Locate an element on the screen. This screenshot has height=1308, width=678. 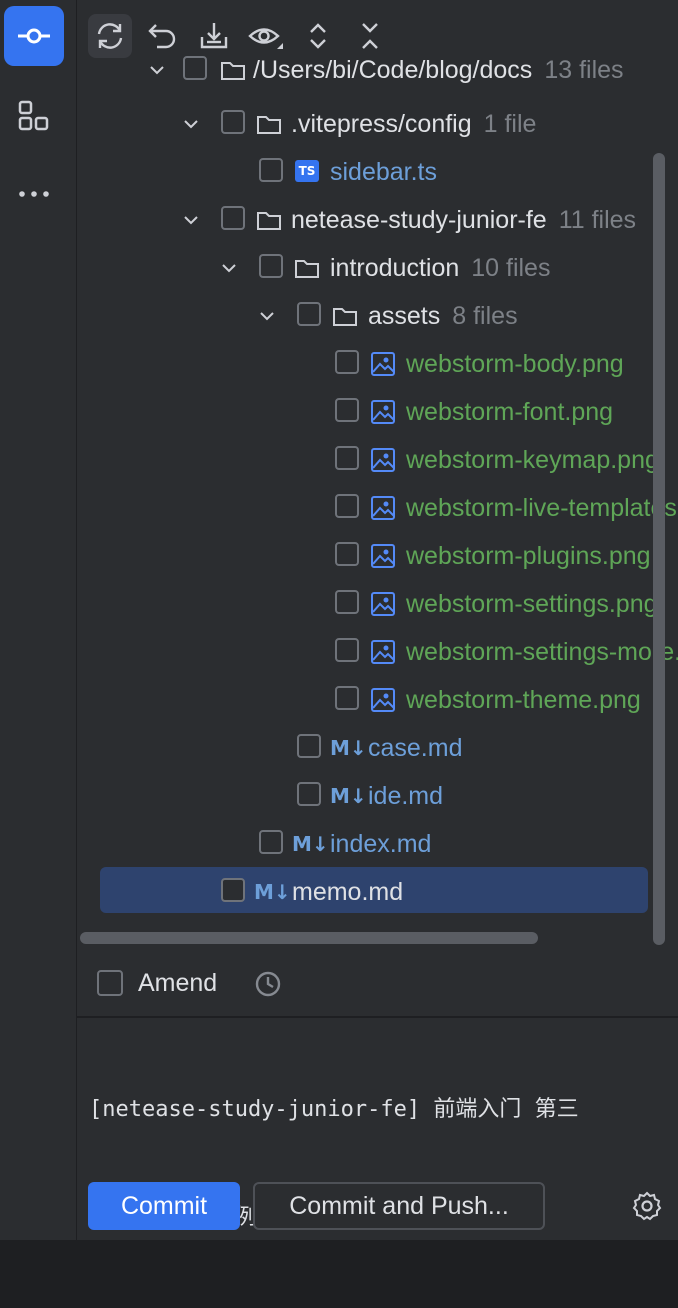
eye-icon is located at coordinates (265, 38).